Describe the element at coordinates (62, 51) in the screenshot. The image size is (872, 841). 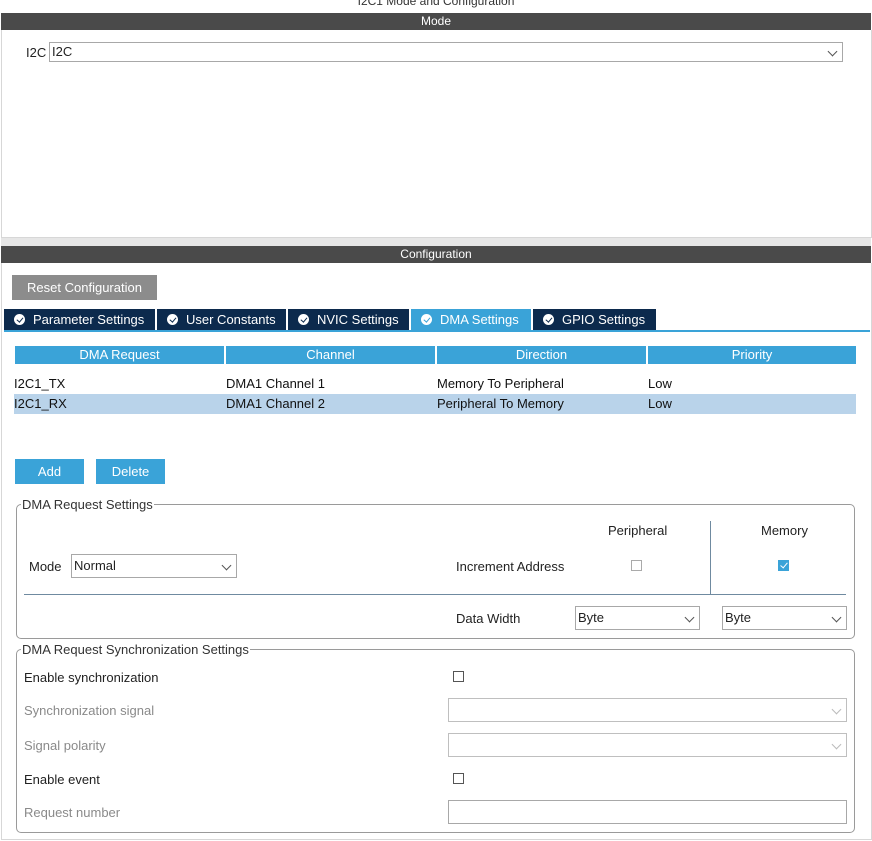
I see `i2c-mode-select-value: I2C` at that location.